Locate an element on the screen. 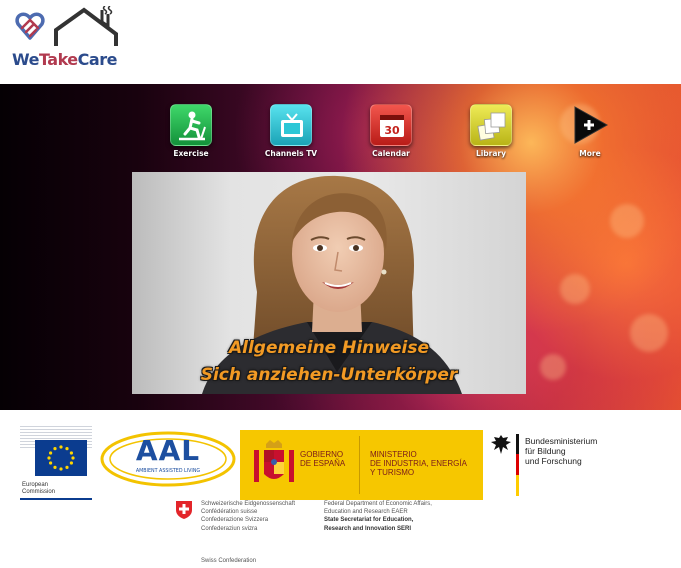  nav-label-more: More is located at coordinates (590, 153).